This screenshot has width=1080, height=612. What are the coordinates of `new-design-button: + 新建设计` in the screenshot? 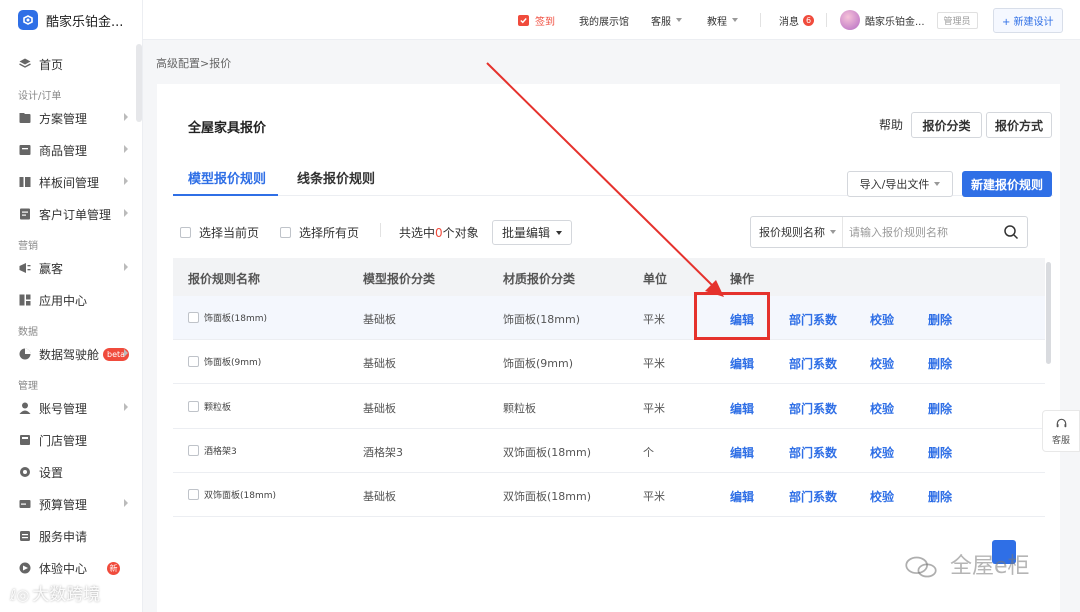 It's located at (1028, 20).